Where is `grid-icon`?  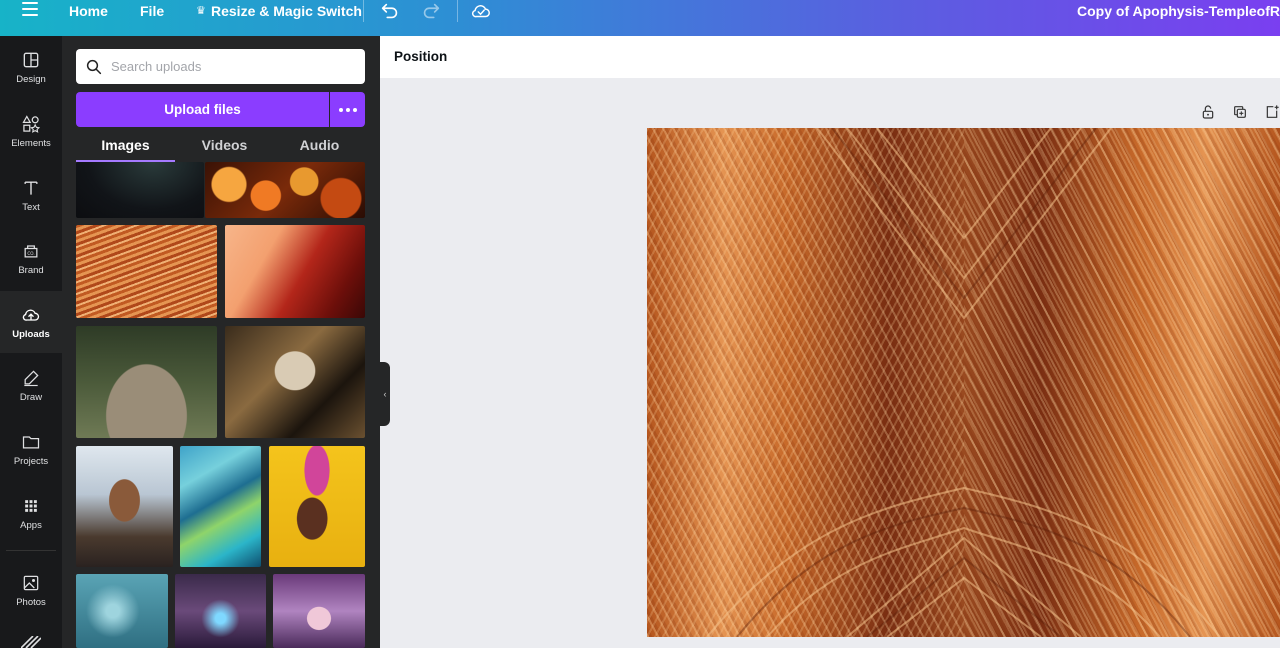
grid-icon is located at coordinates (31, 505).